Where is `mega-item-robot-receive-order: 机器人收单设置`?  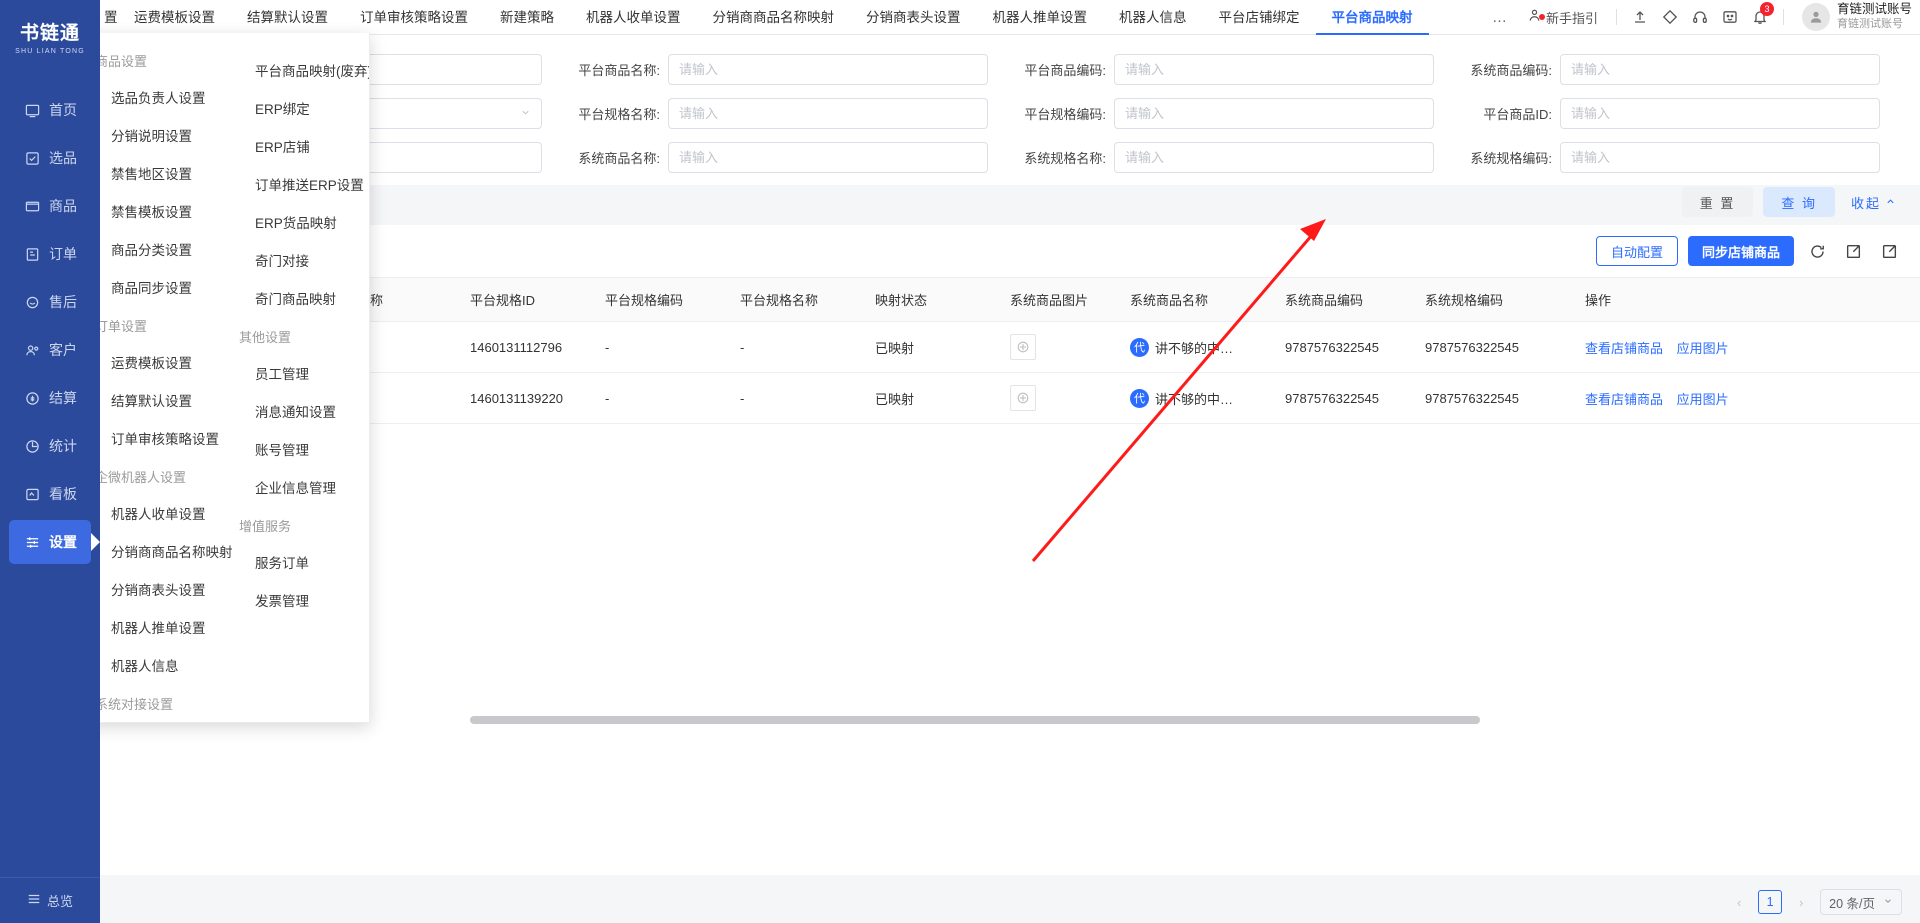 mega-item-robot-receive-order: 机器人收单设置 is located at coordinates (153, 513).